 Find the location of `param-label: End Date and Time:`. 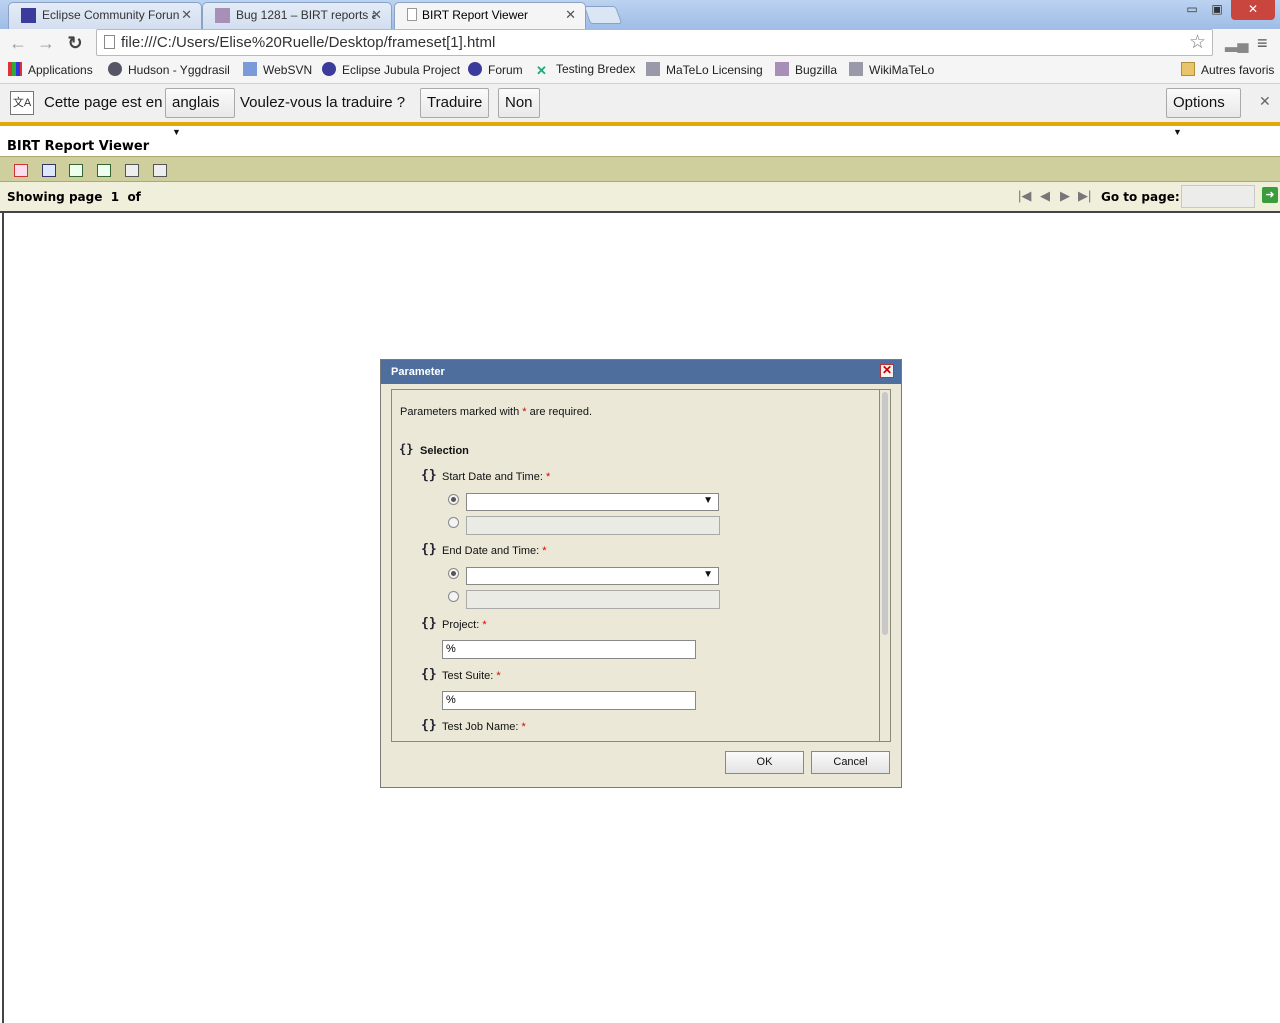

param-label: End Date and Time: is located at coordinates (491, 551).